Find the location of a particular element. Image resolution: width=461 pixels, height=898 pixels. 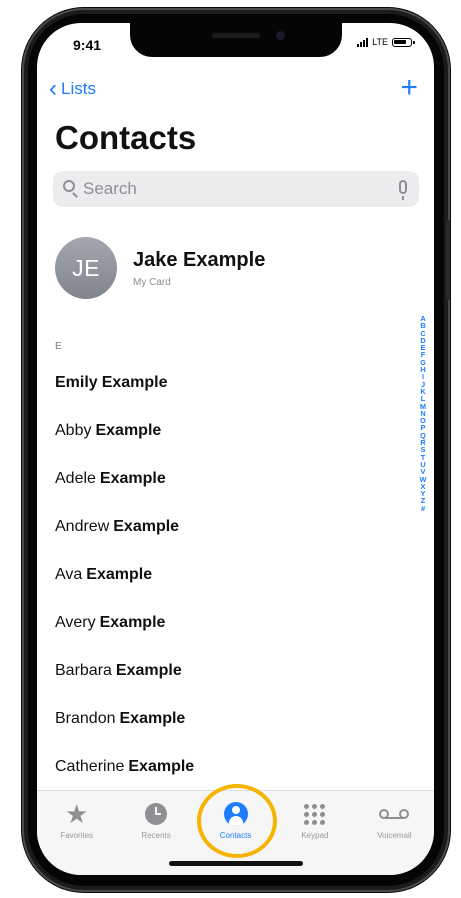

chevron-left-icon: ‹ is located at coordinates (53, 88).